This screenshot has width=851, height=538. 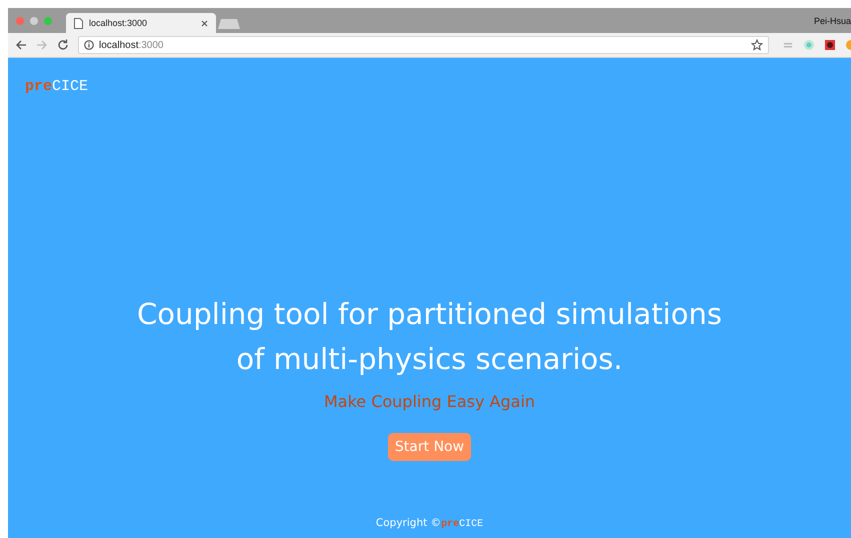 I want to click on back-icon, so click(x=21, y=45).